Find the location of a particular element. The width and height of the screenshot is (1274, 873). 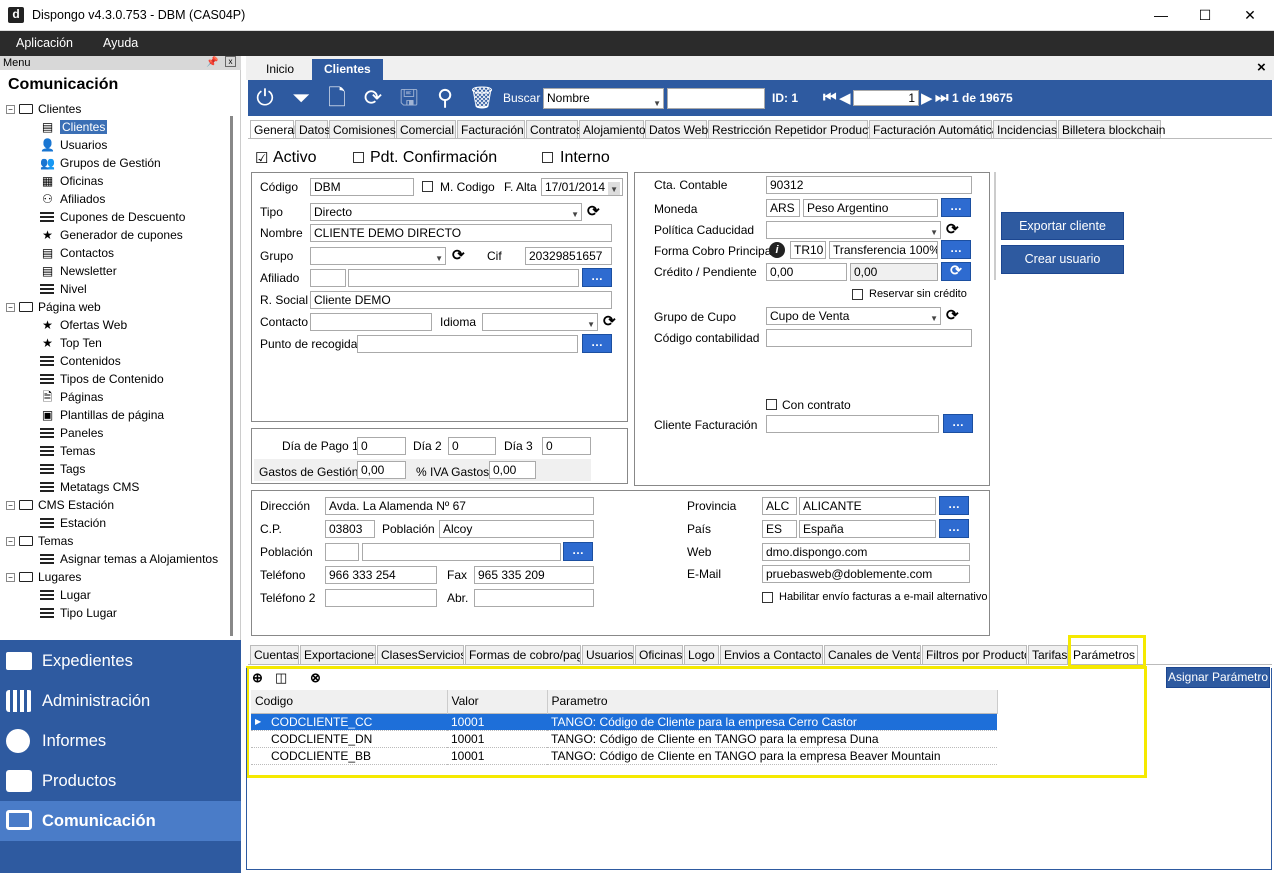

related-tab: Tarifas is located at coordinates (1048, 654).